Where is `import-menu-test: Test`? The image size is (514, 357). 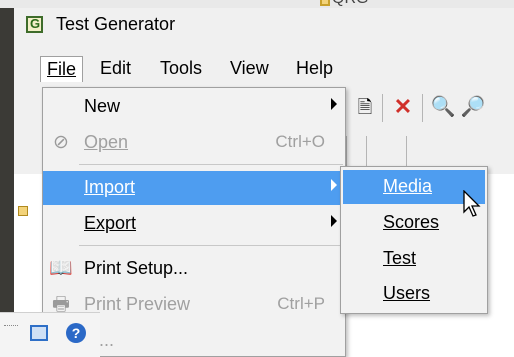
import-menu-test: Test is located at coordinates (414, 259).